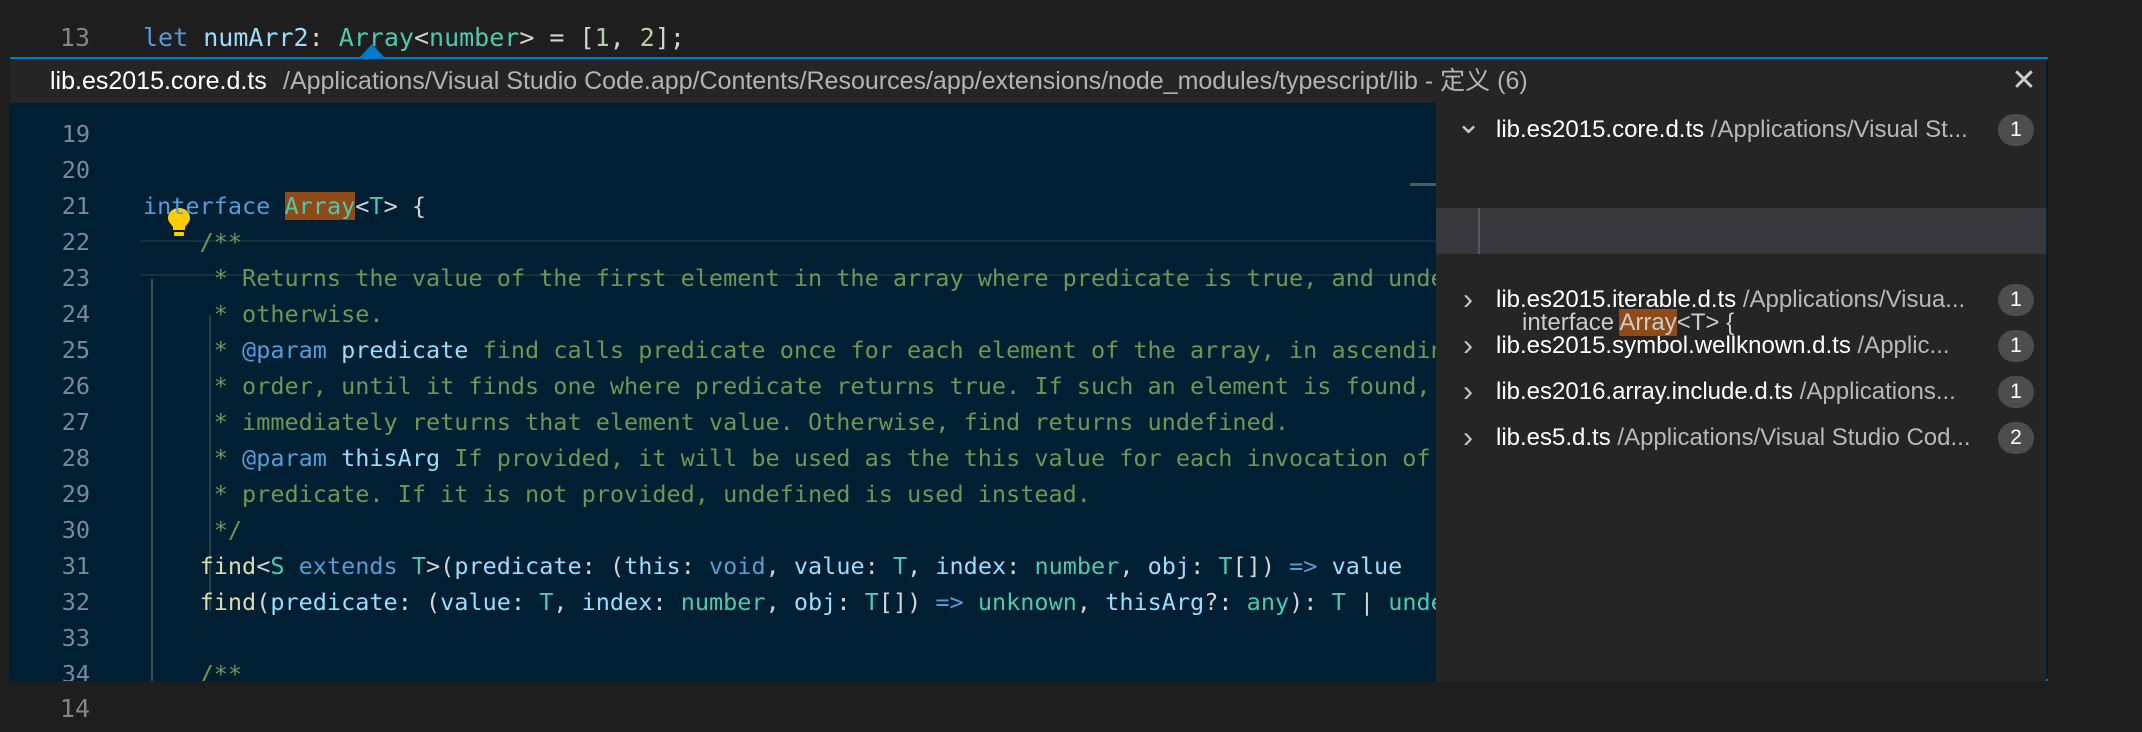  I want to click on line-number: 31, so click(75, 566).